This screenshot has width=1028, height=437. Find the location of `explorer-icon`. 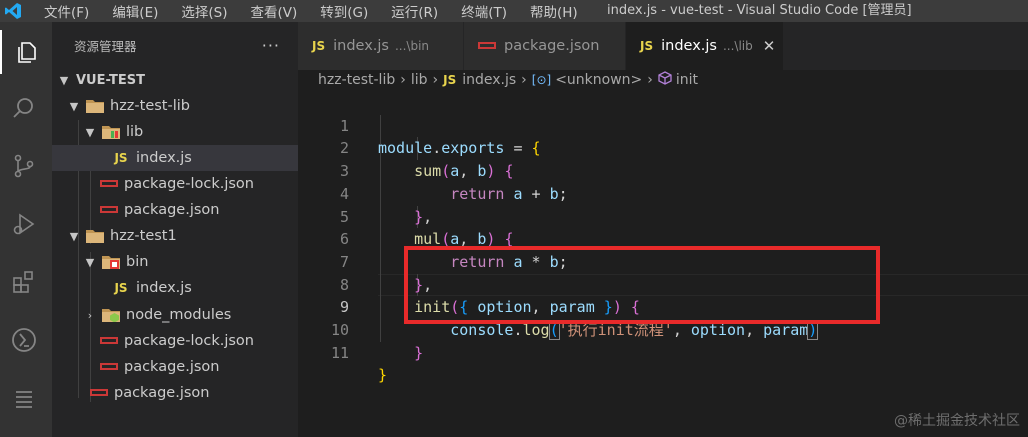

explorer-icon is located at coordinates (26, 52).